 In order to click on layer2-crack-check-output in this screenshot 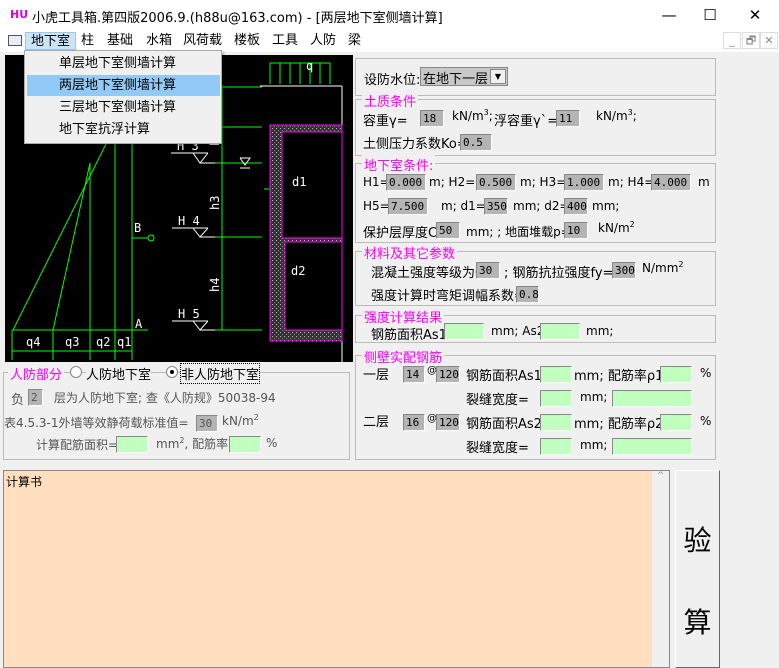, I will do `click(652, 446)`.